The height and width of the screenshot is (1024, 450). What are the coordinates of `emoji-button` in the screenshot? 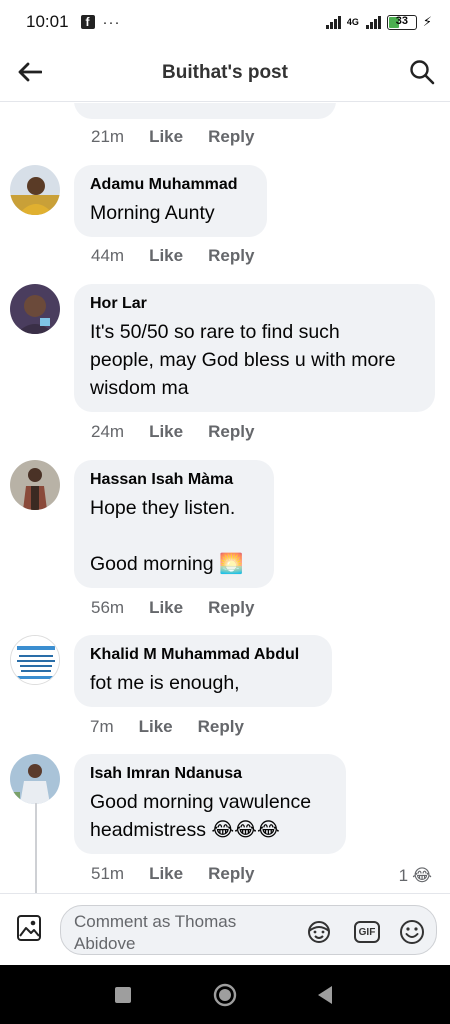 It's located at (412, 932).